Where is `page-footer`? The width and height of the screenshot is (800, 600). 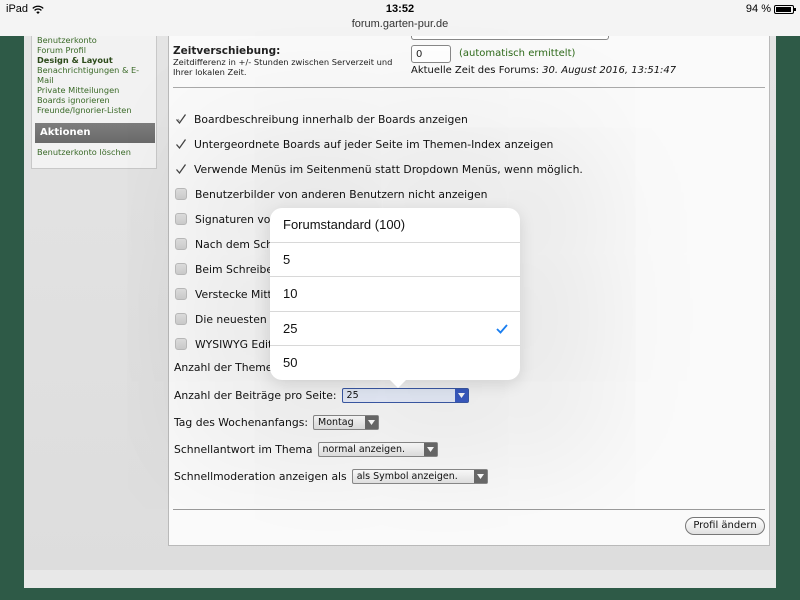 page-footer is located at coordinates (400, 579).